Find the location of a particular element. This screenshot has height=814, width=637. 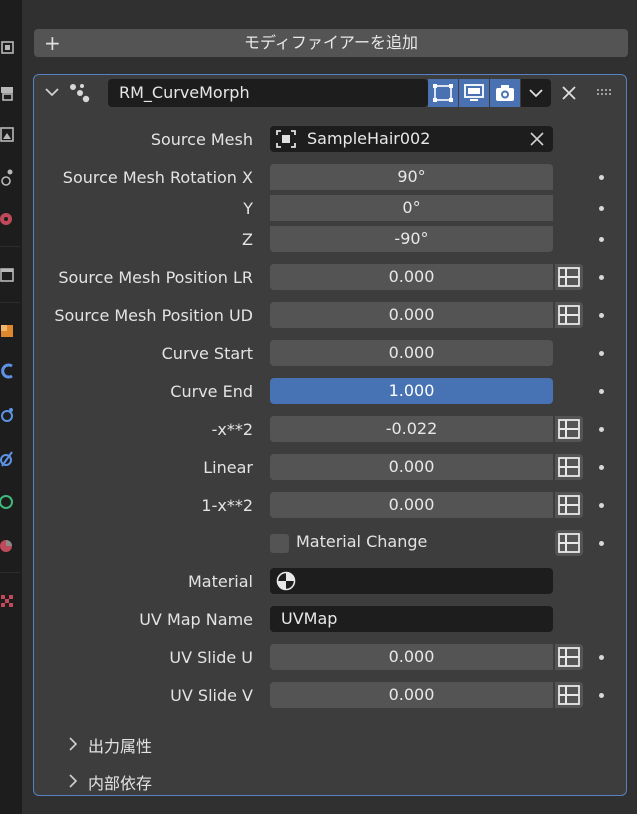

source-mesh-label: Source Mesh is located at coordinates (201, 139).